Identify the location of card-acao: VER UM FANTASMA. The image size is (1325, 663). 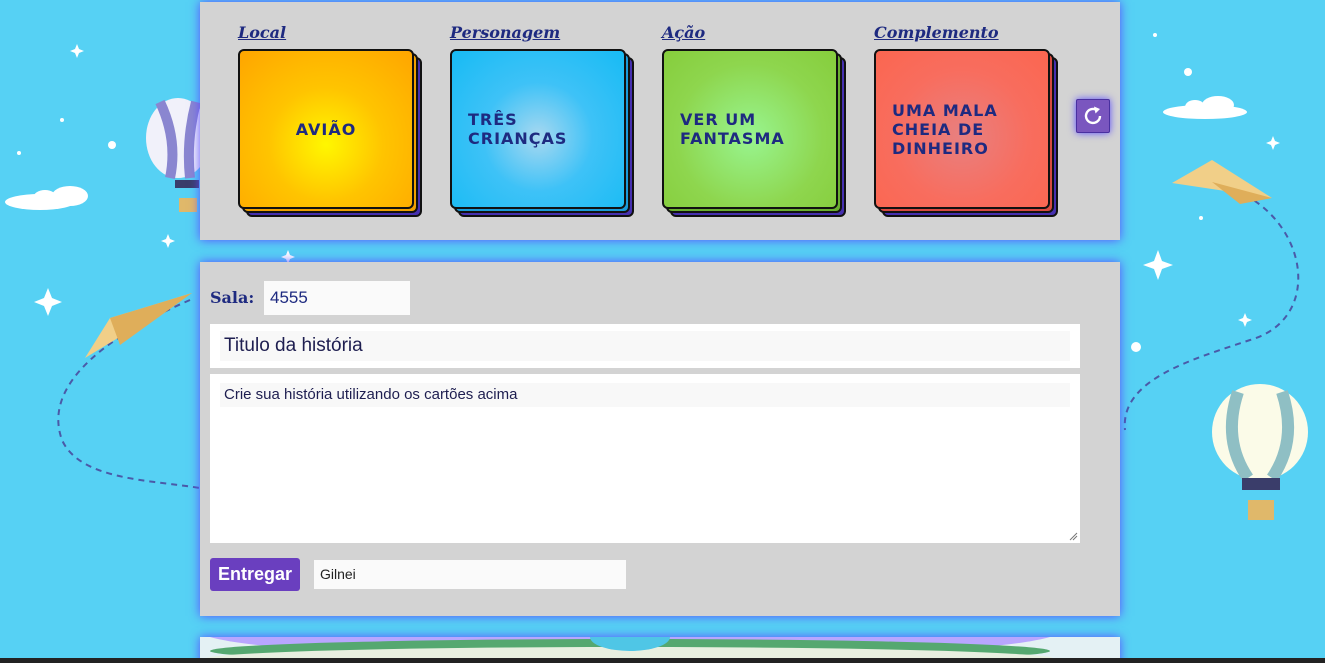
(750, 129).